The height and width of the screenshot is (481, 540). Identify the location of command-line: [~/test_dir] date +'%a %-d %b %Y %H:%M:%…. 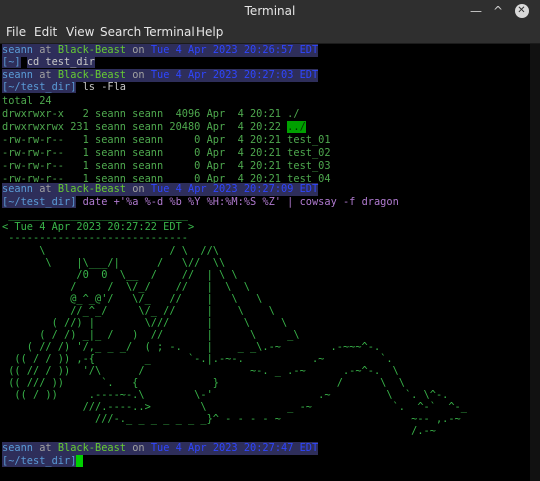
(200, 202).